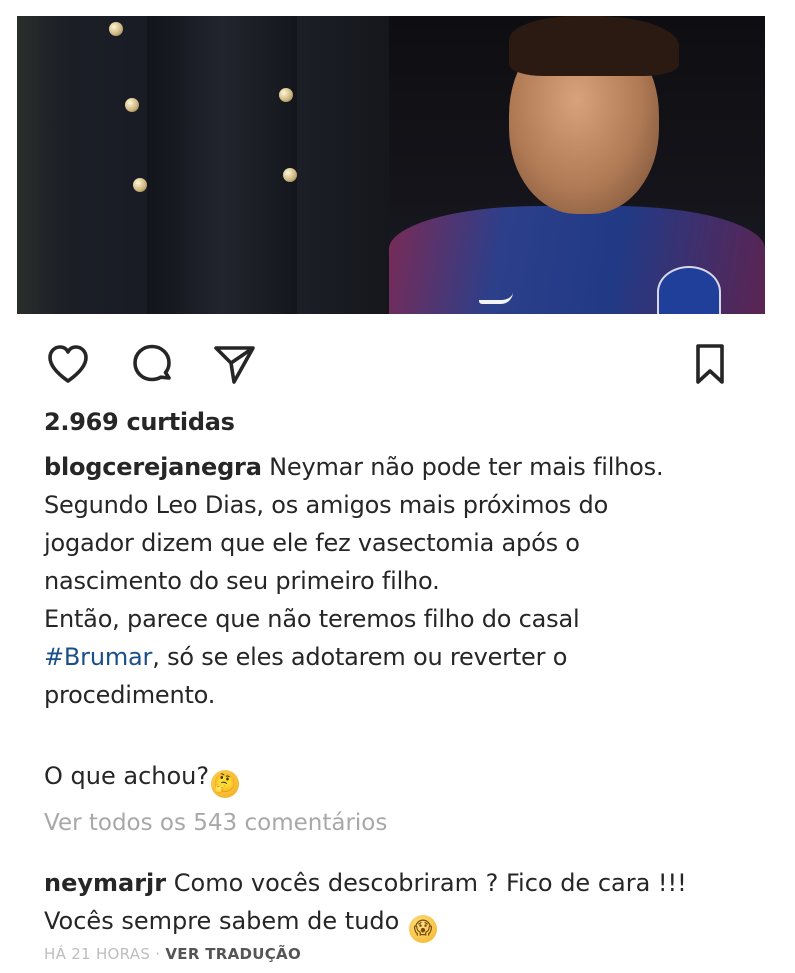 This screenshot has height=973, width=795. I want to click on likes-count: 2.969 curtidas, so click(139, 422).